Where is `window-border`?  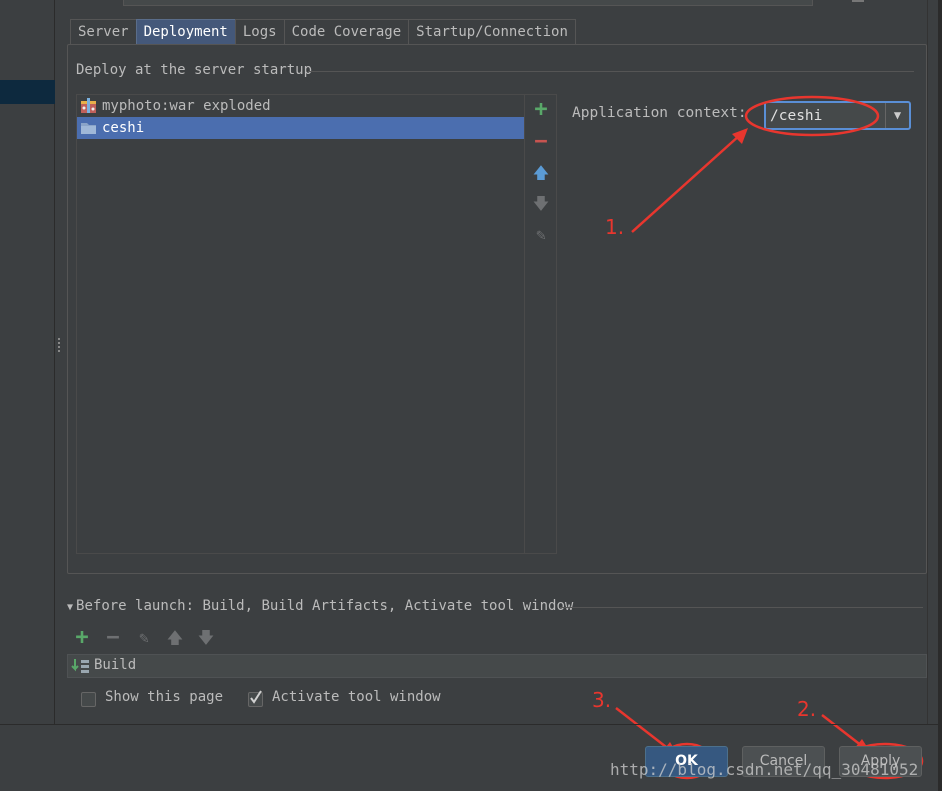
window-border is located at coordinates (940, 395).